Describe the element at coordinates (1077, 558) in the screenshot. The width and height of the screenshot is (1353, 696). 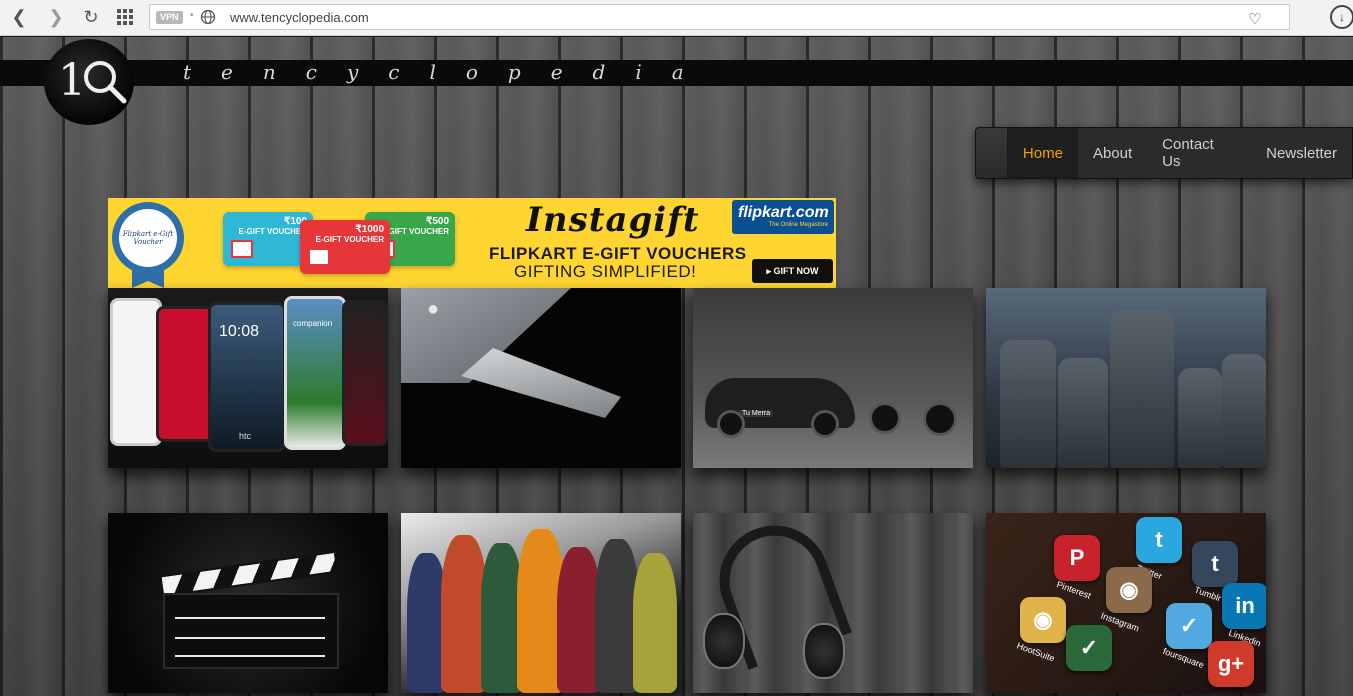
I see `pinterest-icon: P` at that location.